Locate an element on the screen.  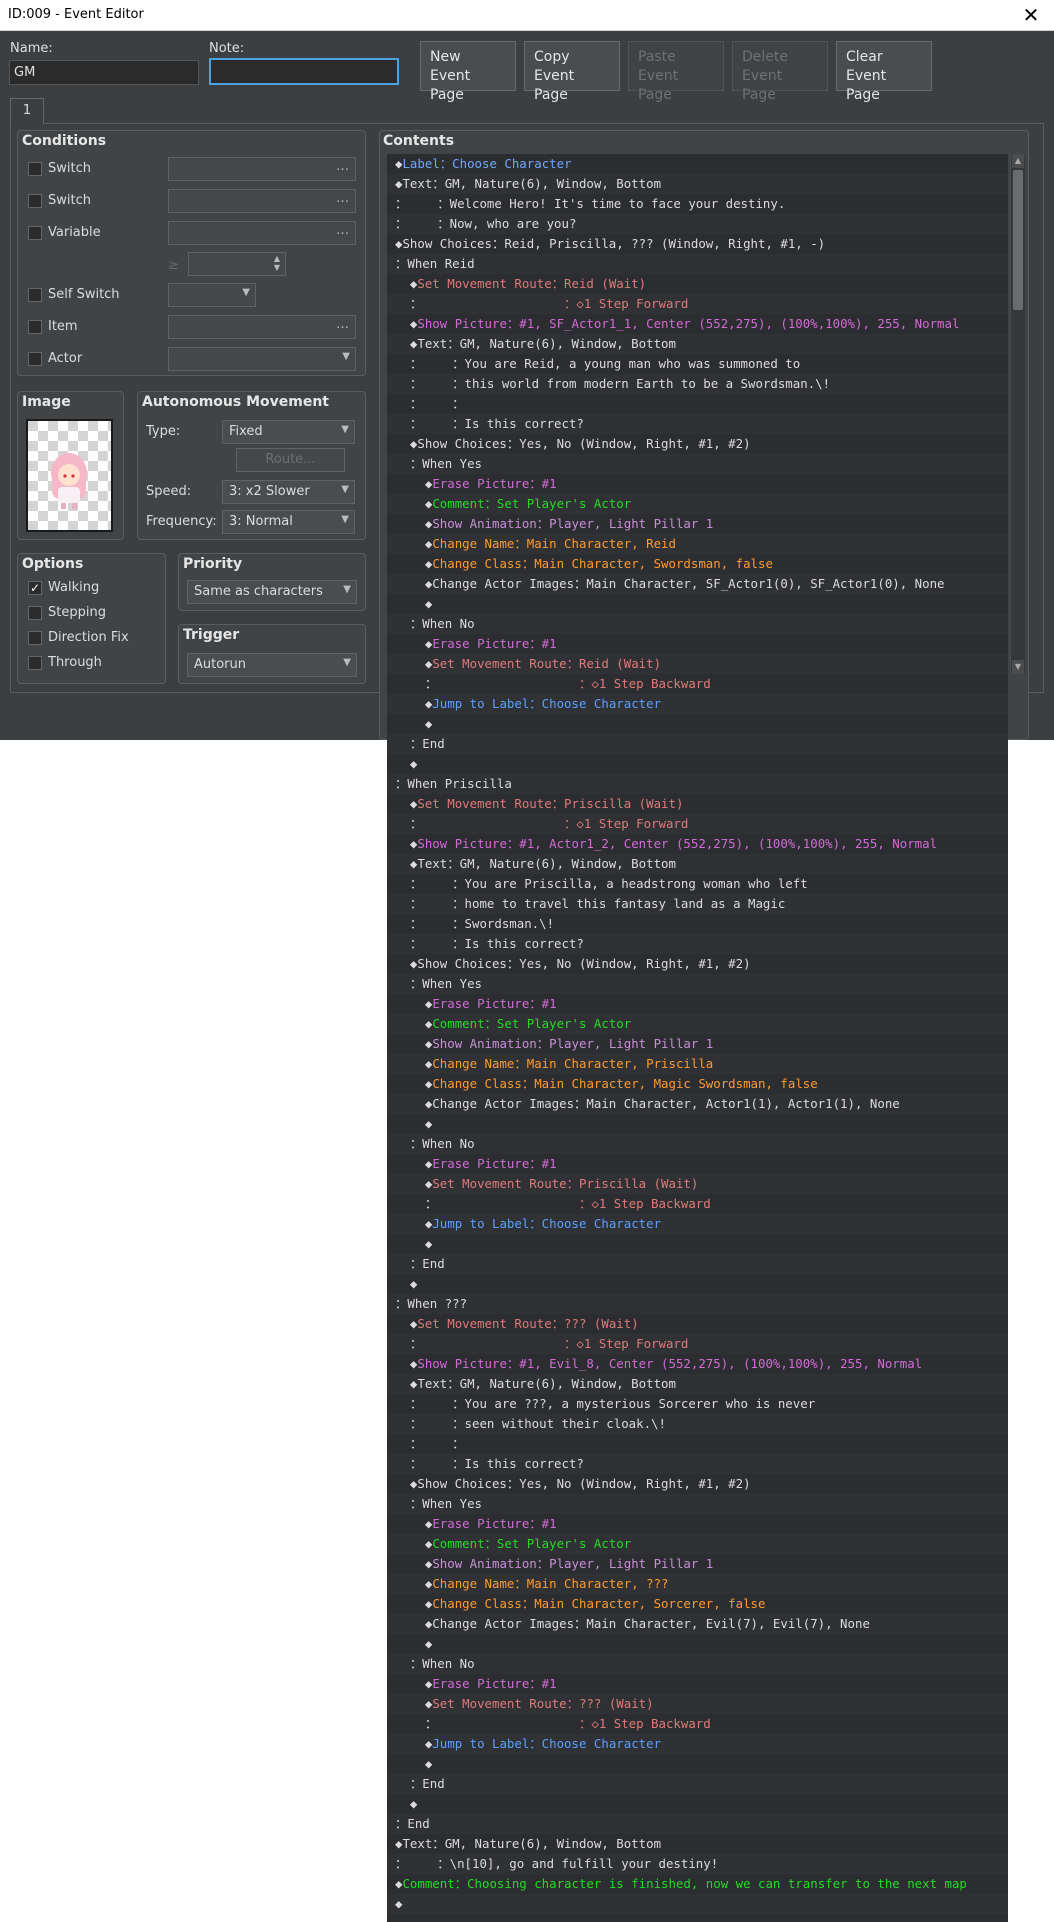
frequency-dropdown: 3: Normal ▼ is located at coordinates (288, 522).